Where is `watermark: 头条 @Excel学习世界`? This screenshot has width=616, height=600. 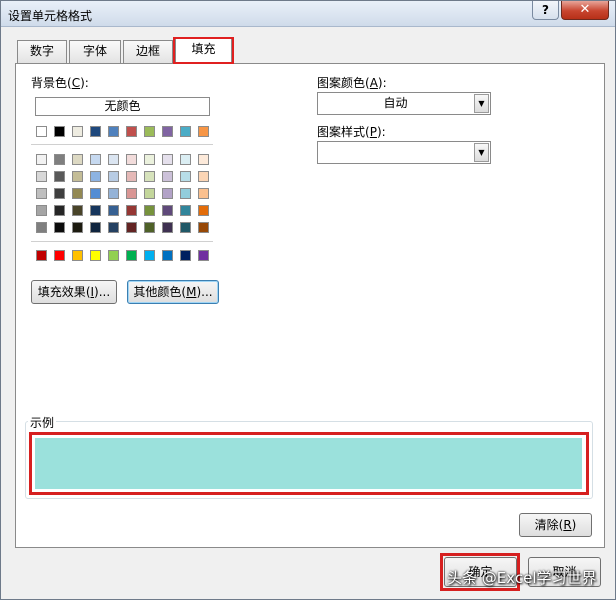 watermark: 头条 @Excel学习世界 is located at coordinates (522, 578).